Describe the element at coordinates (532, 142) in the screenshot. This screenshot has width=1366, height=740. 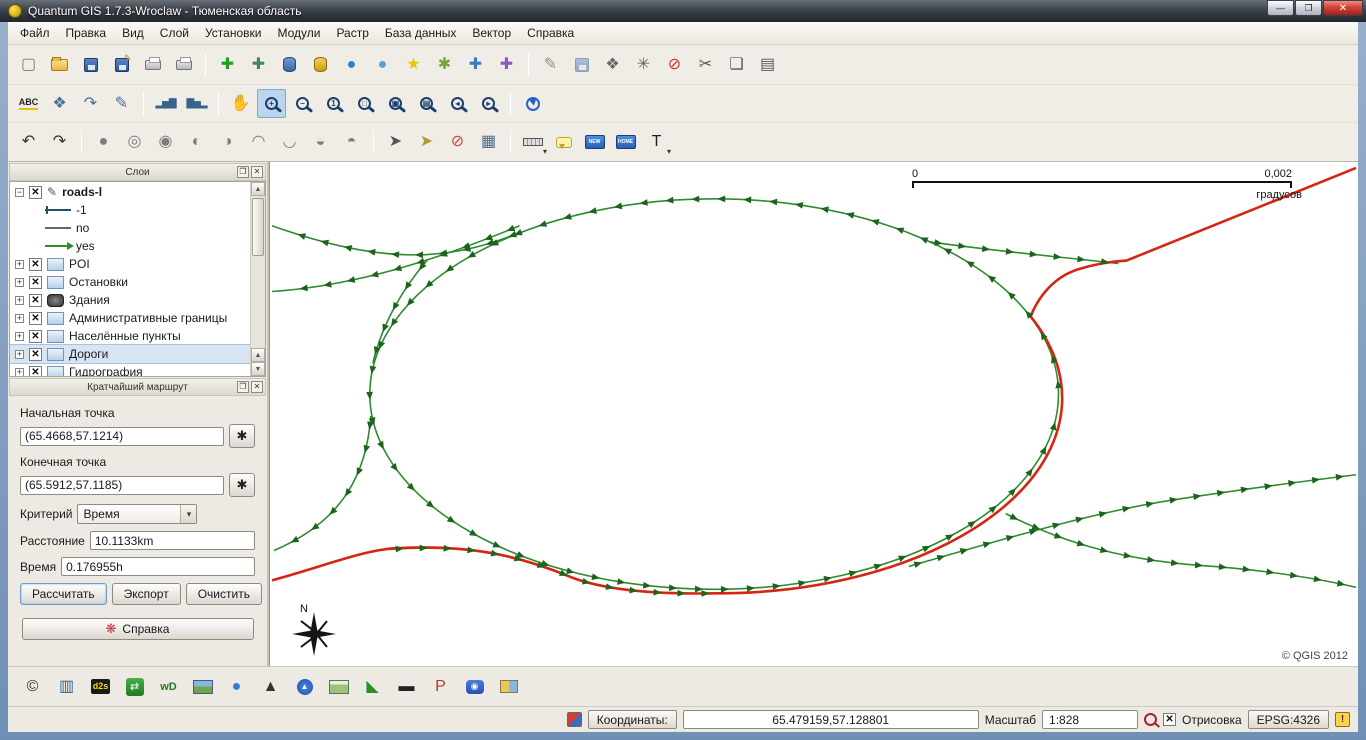
I see `measure-line-button: ▾` at that location.